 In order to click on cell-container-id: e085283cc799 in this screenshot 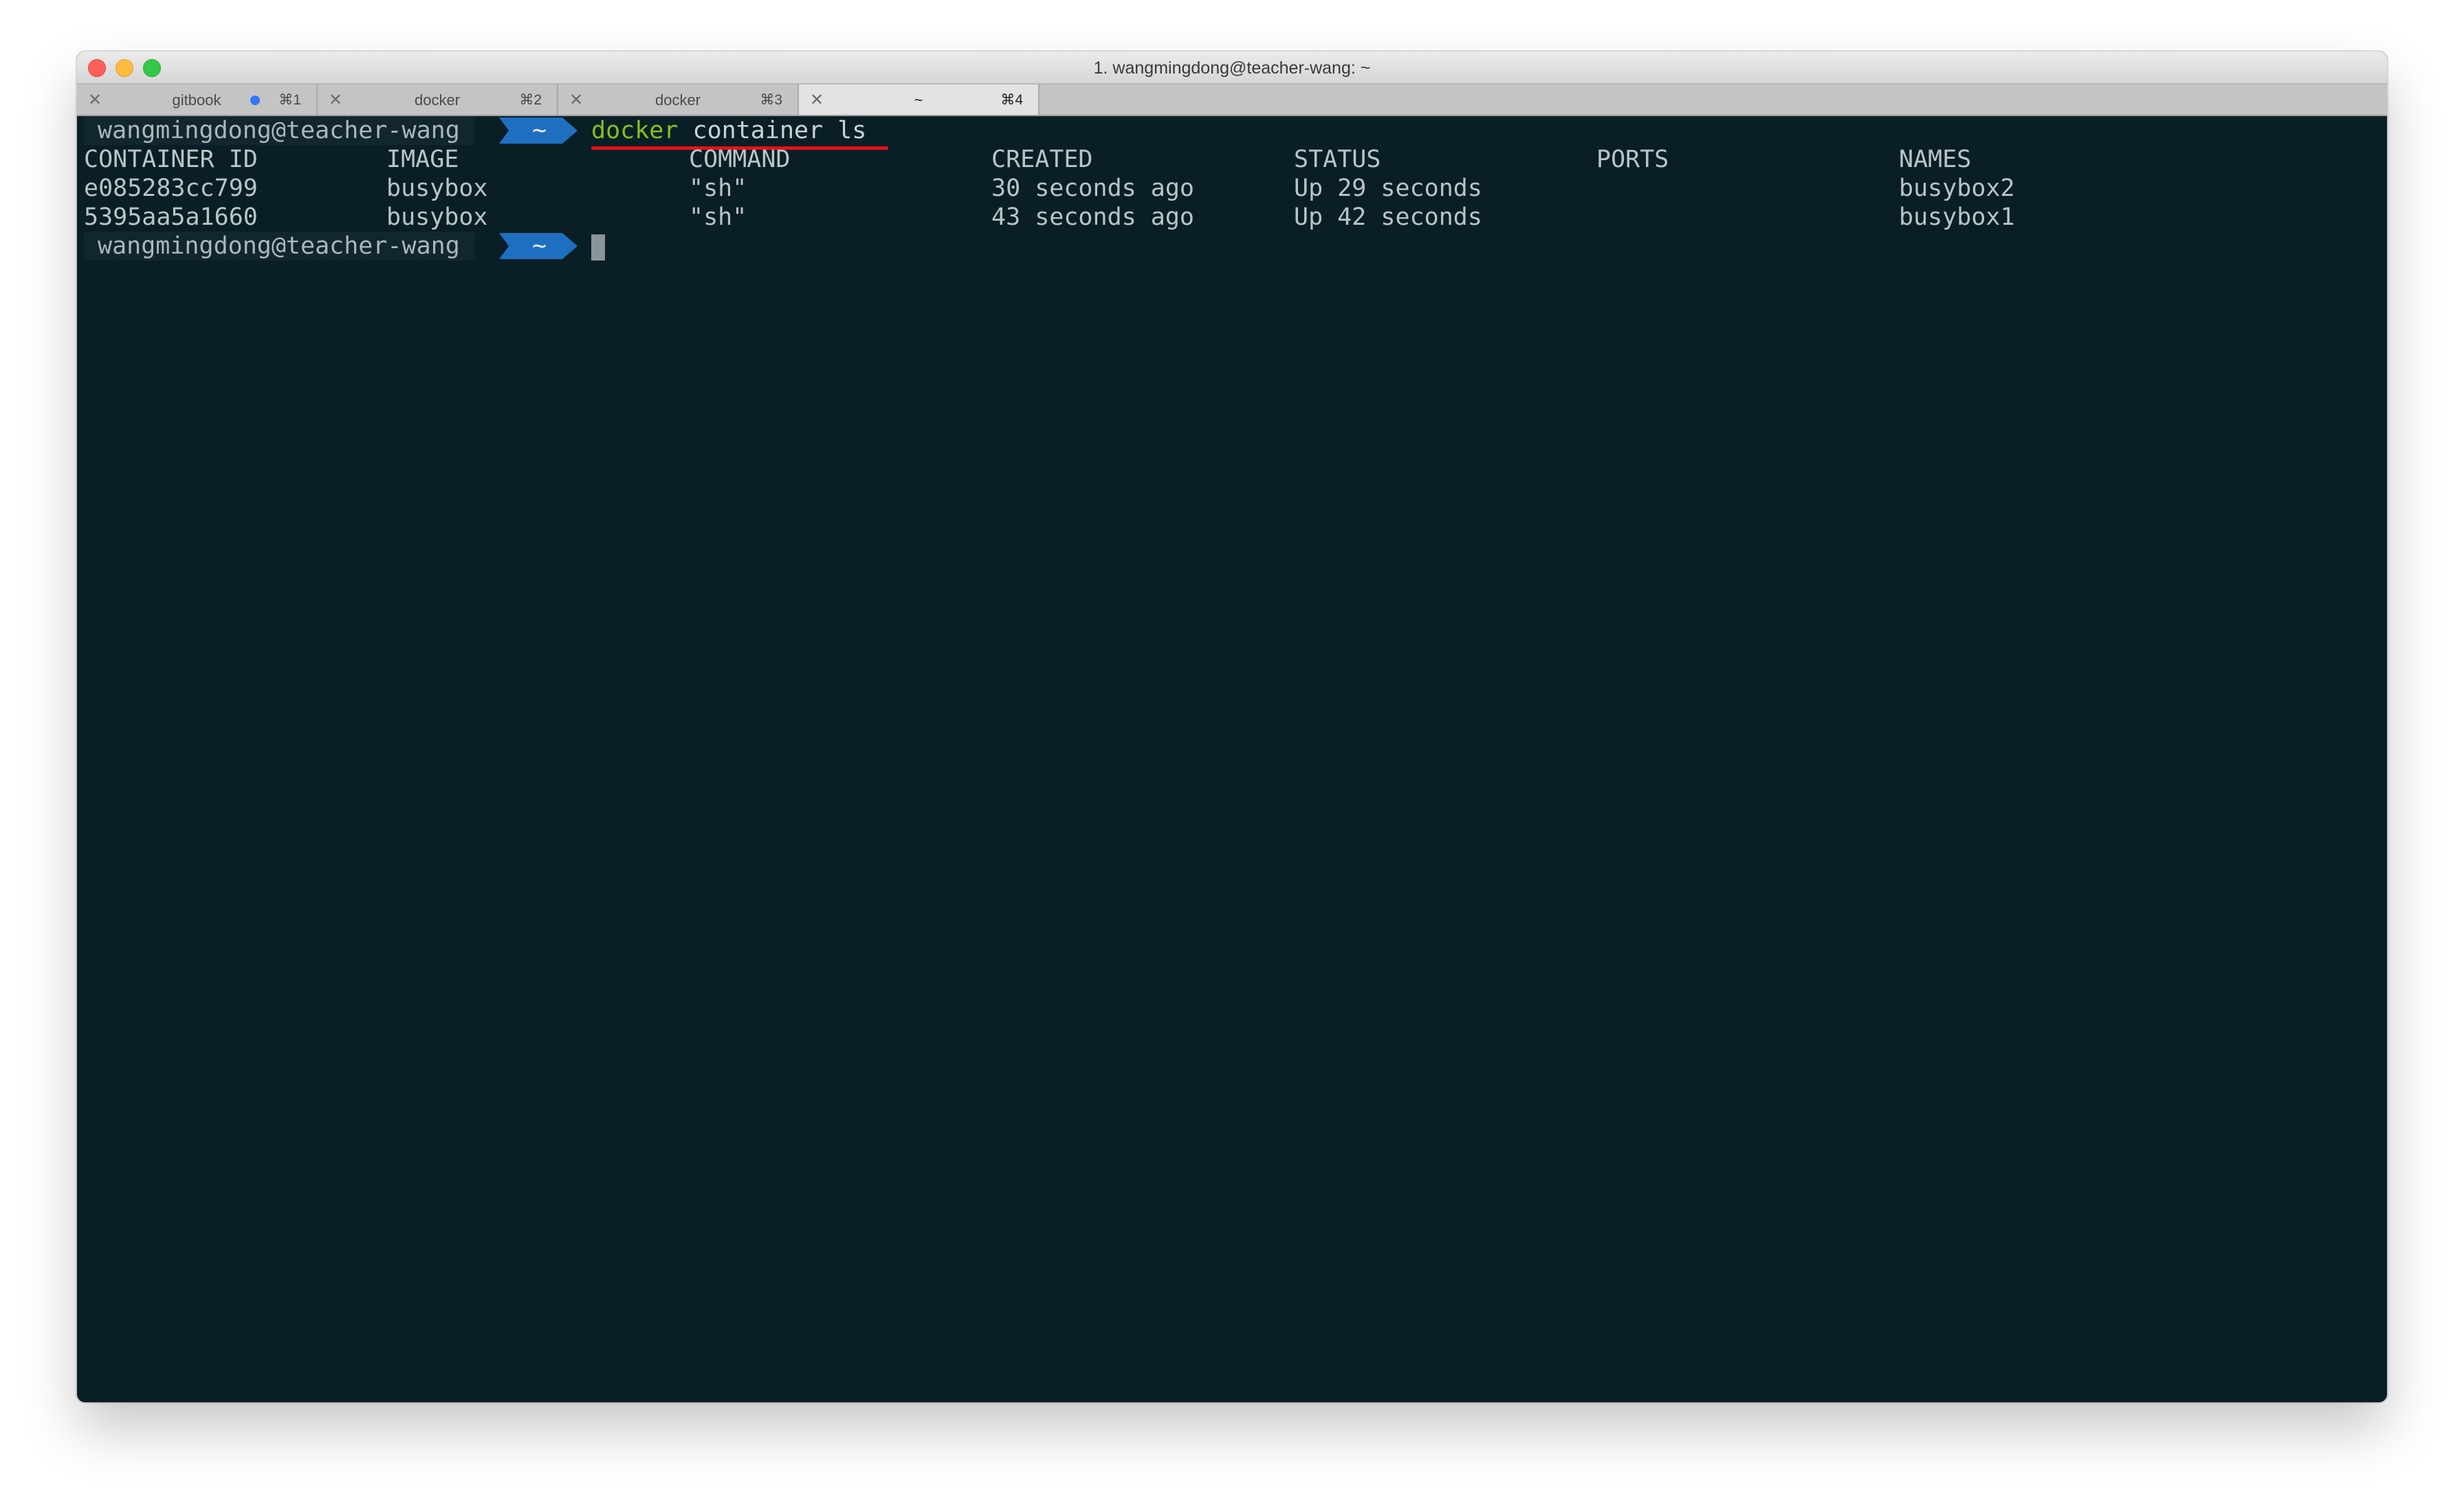, I will do `click(171, 188)`.